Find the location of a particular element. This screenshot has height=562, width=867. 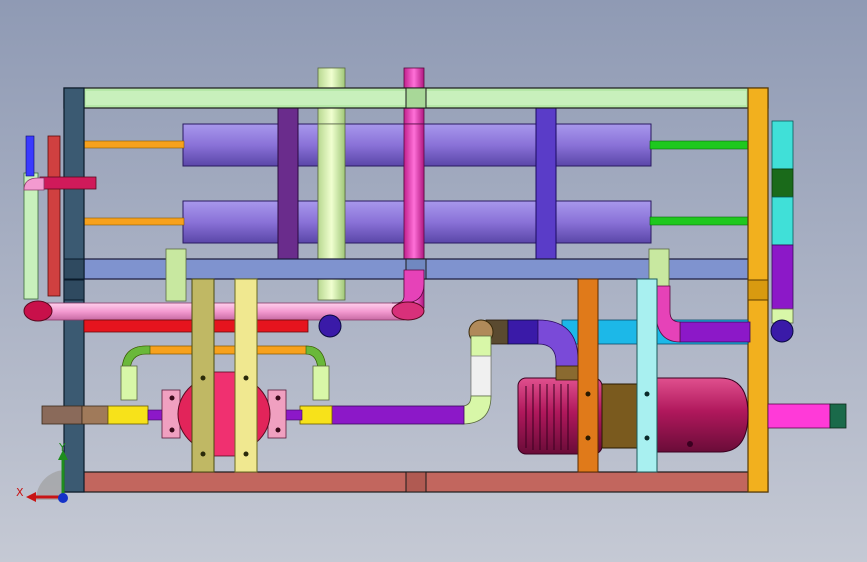

vertical-pipe-lime-front is located at coordinates (331, 194).